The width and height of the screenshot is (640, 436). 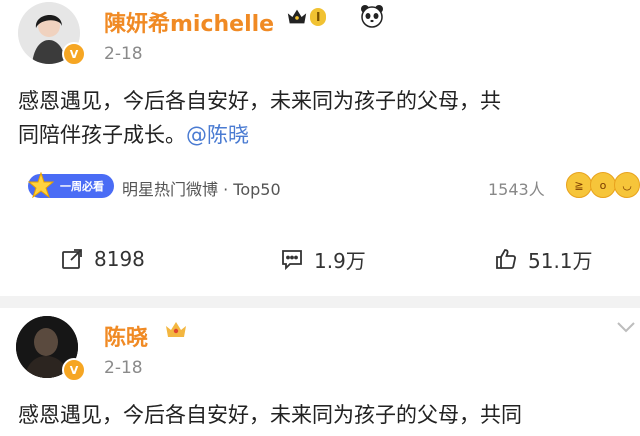 I want to click on level-pill: I, so click(x=318, y=17).